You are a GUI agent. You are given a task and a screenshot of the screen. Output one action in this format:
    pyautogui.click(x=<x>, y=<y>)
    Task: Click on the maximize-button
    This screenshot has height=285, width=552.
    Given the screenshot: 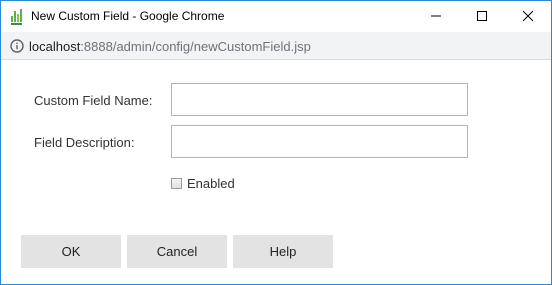 What is the action you would take?
    pyautogui.click(x=482, y=16)
    